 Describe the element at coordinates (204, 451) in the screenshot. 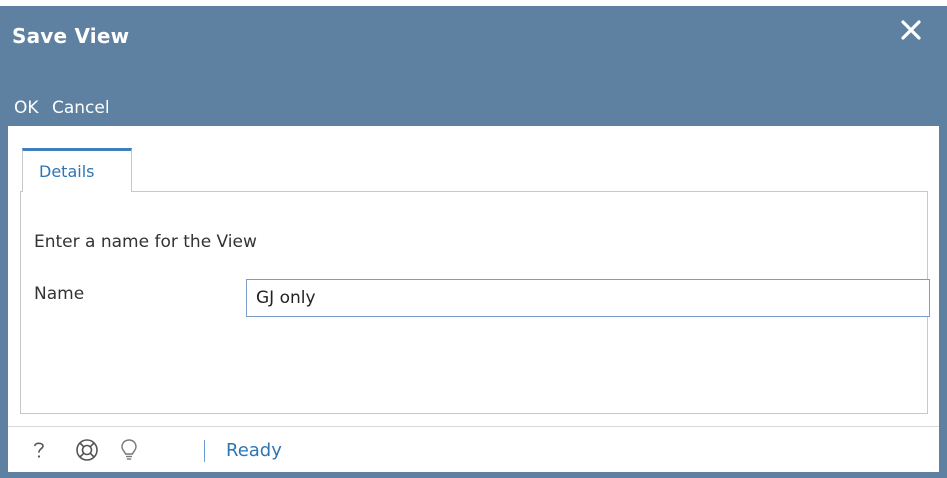

I see `status-separator` at that location.